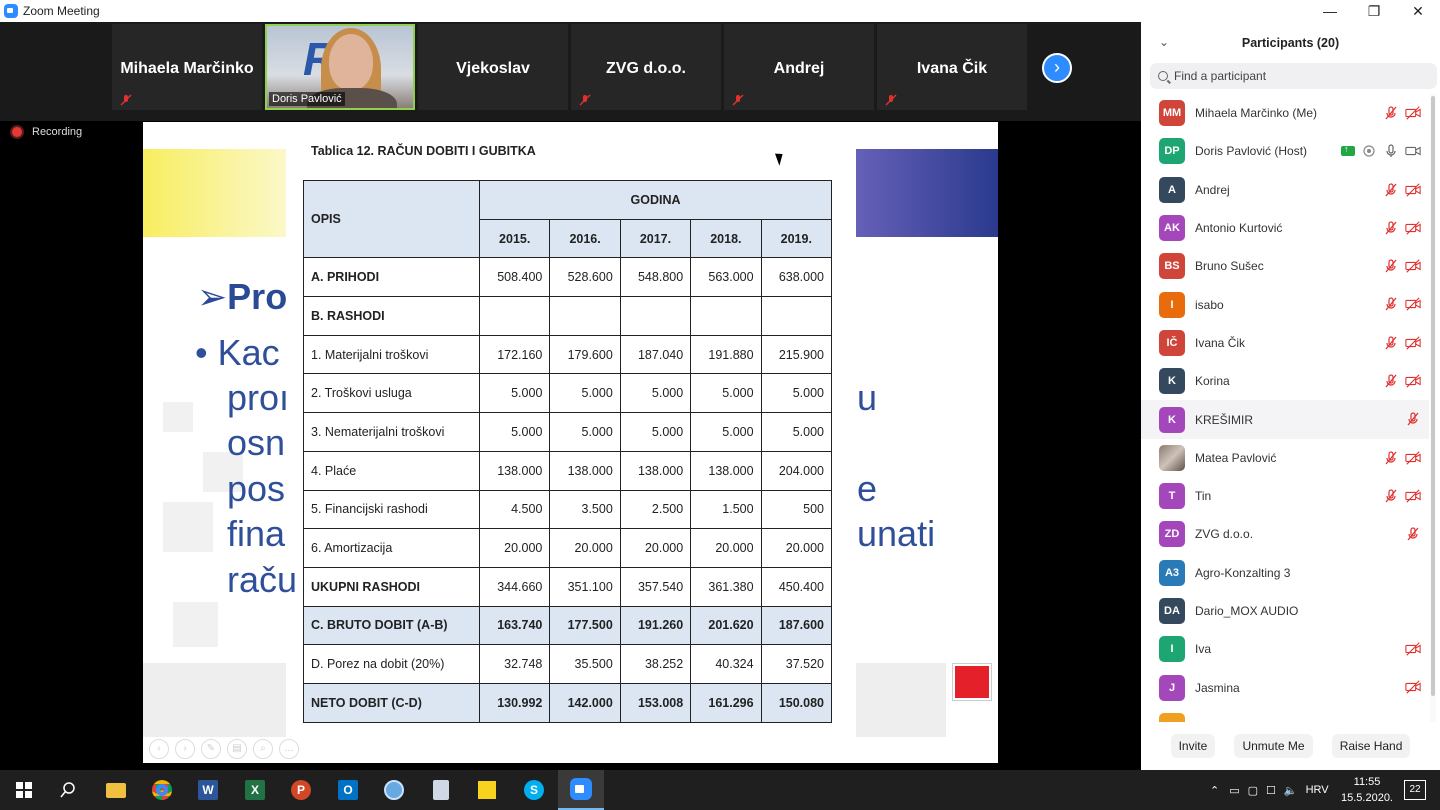 This screenshot has height=810, width=1440. Describe the element at coordinates (162, 790) in the screenshot. I see `chrome-icon` at that location.